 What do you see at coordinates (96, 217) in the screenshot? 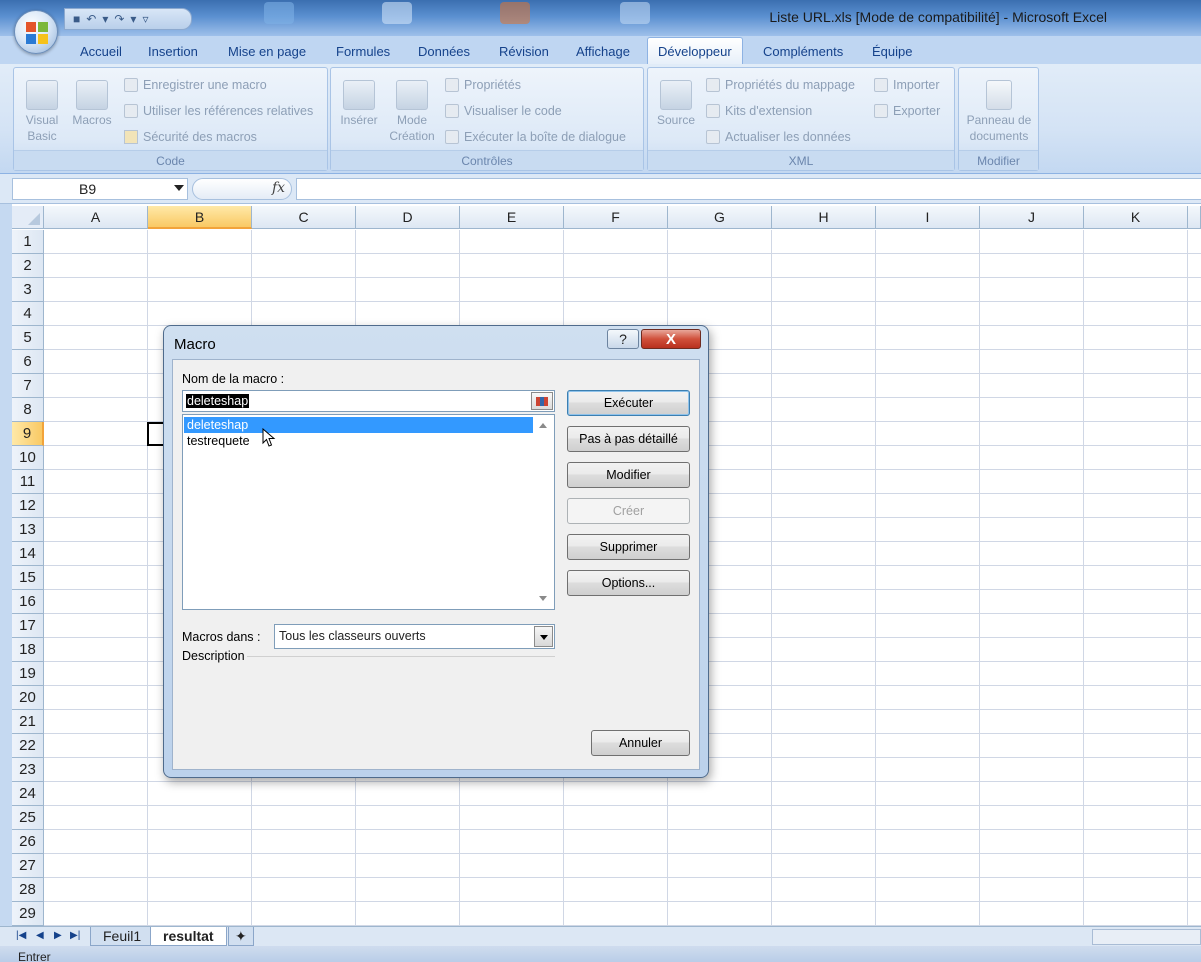
I see `column-header: A` at bounding box center [96, 217].